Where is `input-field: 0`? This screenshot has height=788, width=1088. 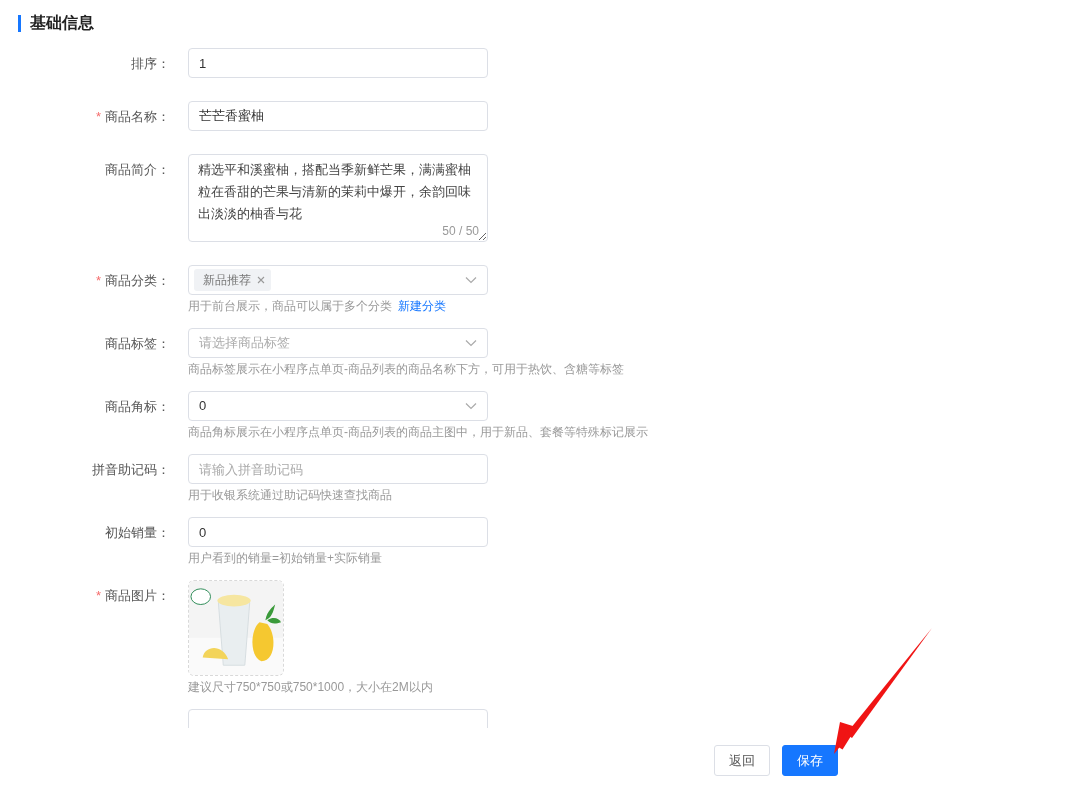
input-field: 0 is located at coordinates (338, 532).